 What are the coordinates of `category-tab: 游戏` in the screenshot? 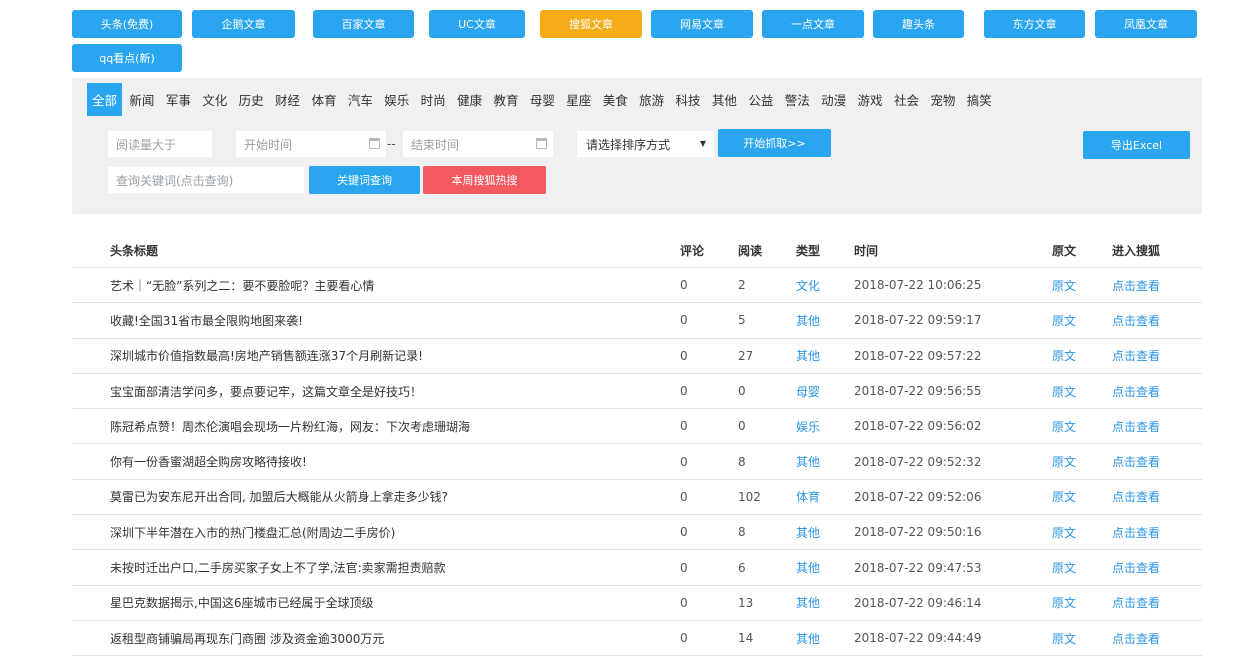 It's located at (870, 99).